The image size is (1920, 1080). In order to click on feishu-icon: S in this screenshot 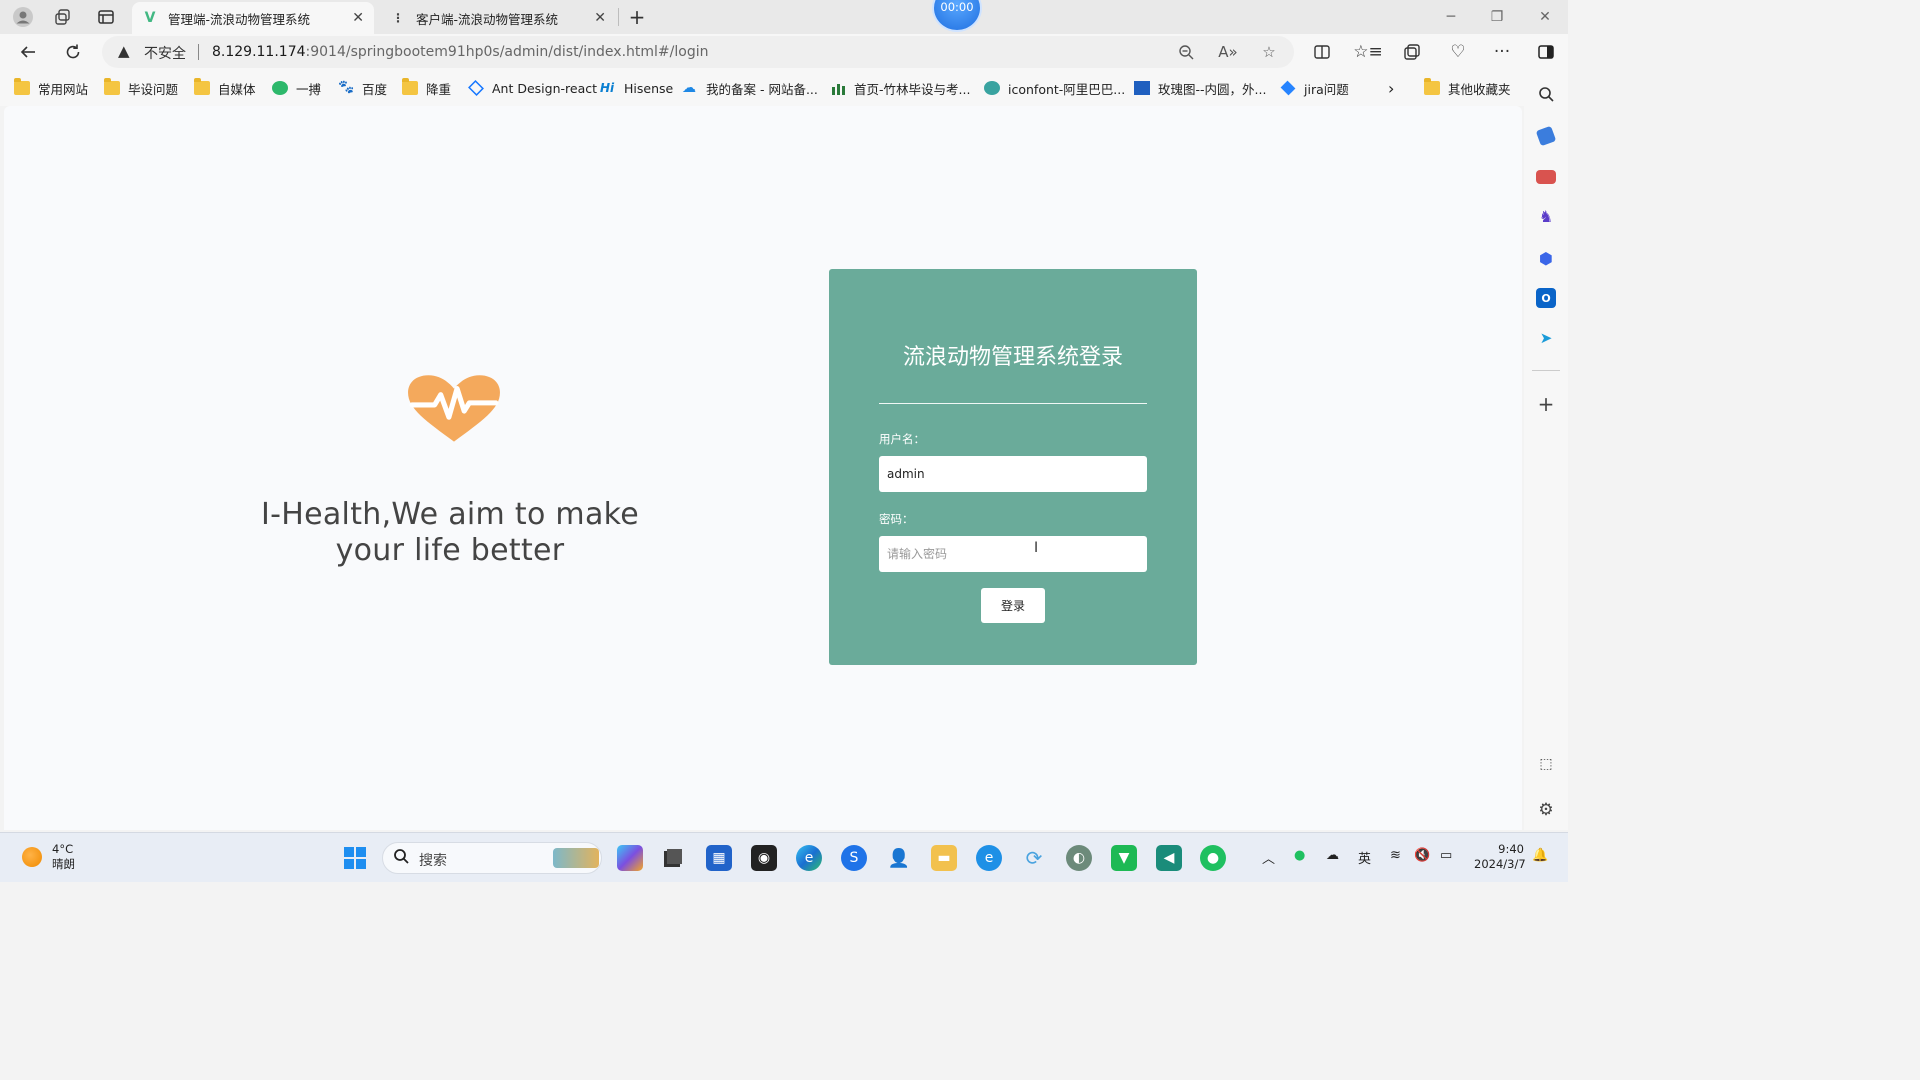, I will do `click(854, 858)`.